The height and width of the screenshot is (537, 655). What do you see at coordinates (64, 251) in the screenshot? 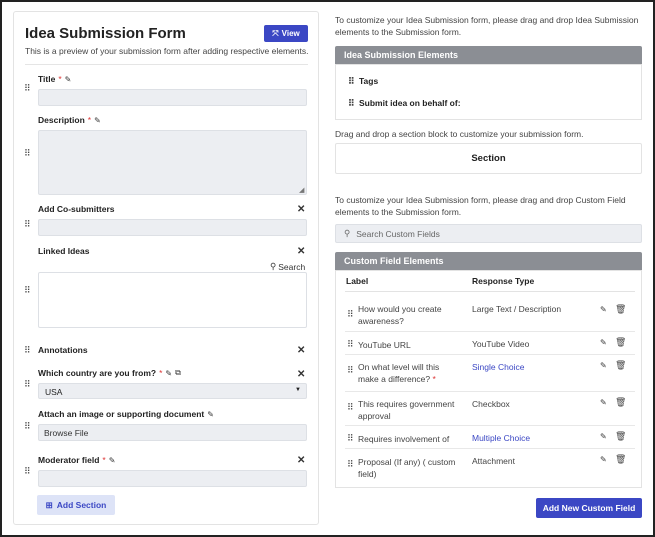
I see `linked-ideas-label: Linked Ideas` at bounding box center [64, 251].